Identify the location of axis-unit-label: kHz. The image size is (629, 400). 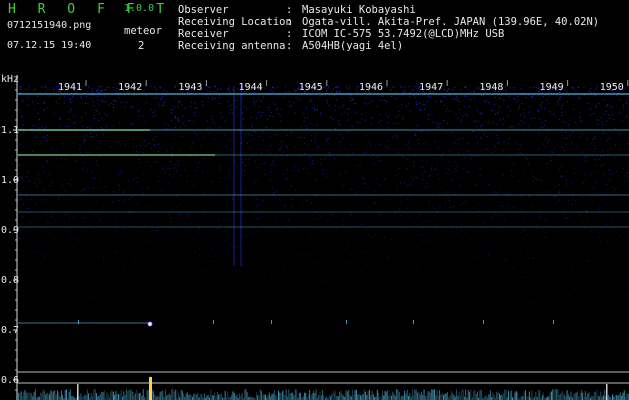
(10, 79).